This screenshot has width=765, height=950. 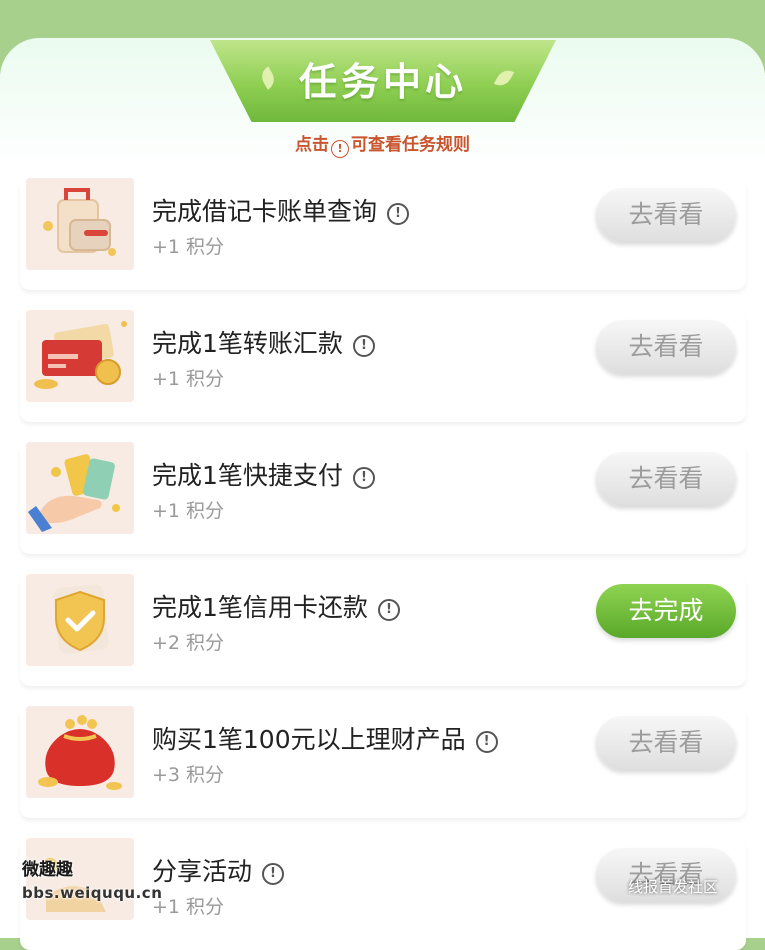 I want to click on task-title: 完成1笔信用卡还款!, so click(x=276, y=606).